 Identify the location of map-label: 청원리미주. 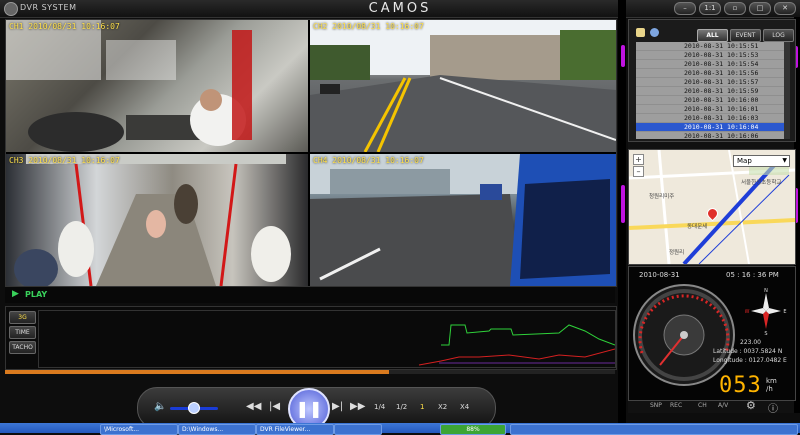
(662, 197).